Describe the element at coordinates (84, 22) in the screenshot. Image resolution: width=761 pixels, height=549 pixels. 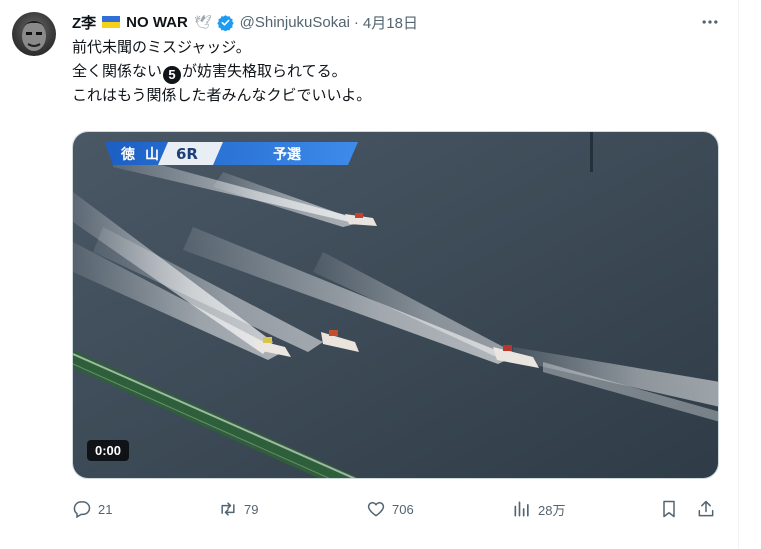
I see `display-name: Z李` at that location.